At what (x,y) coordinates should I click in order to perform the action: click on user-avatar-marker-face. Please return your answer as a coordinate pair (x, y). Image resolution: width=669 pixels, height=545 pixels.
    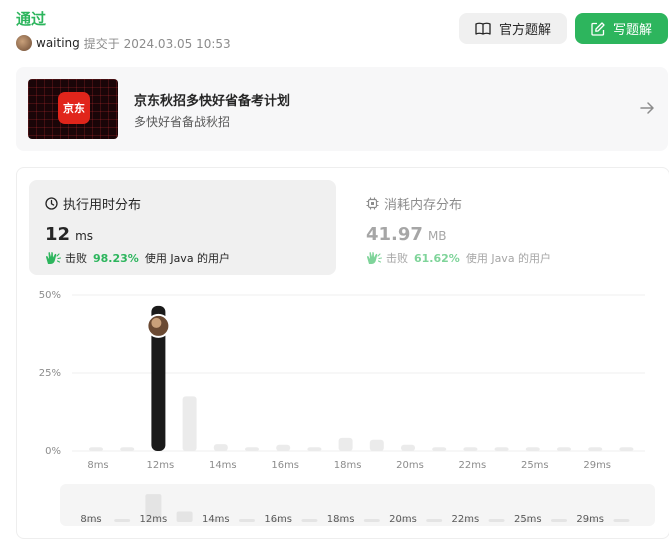
    Looking at the image, I should click on (156, 322).